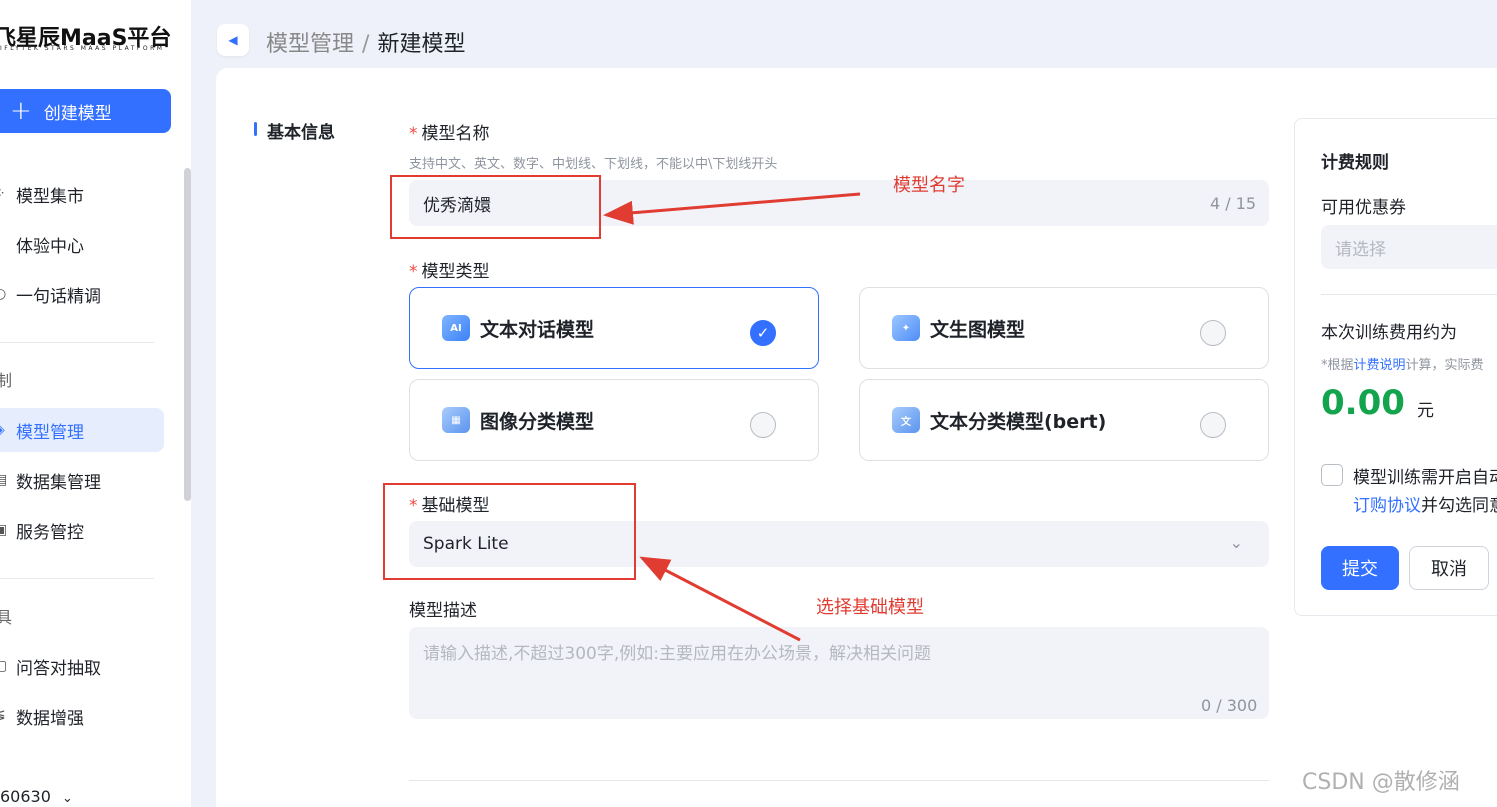 The height and width of the screenshot is (807, 1497). What do you see at coordinates (509, 531) in the screenshot?
I see `annotation-box-base-model` at bounding box center [509, 531].